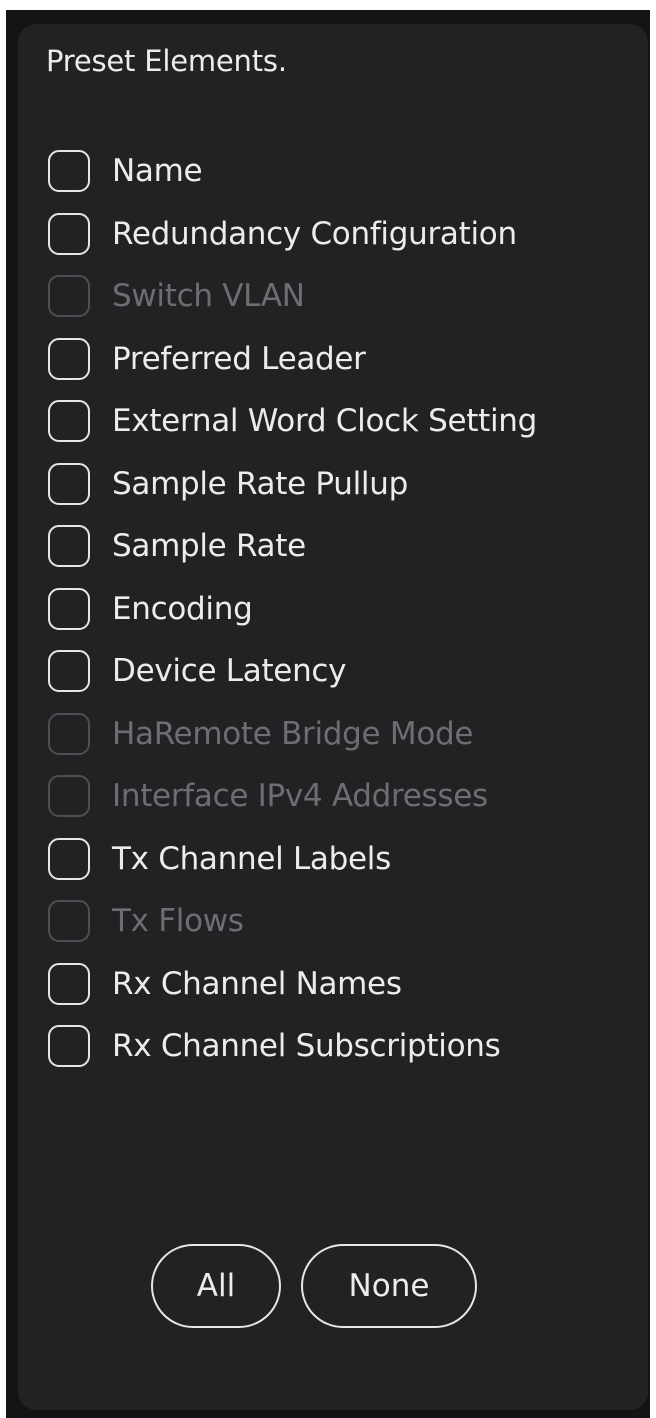  What do you see at coordinates (239, 358) in the screenshot?
I see `preset-item-label: Preferred Leader` at bounding box center [239, 358].